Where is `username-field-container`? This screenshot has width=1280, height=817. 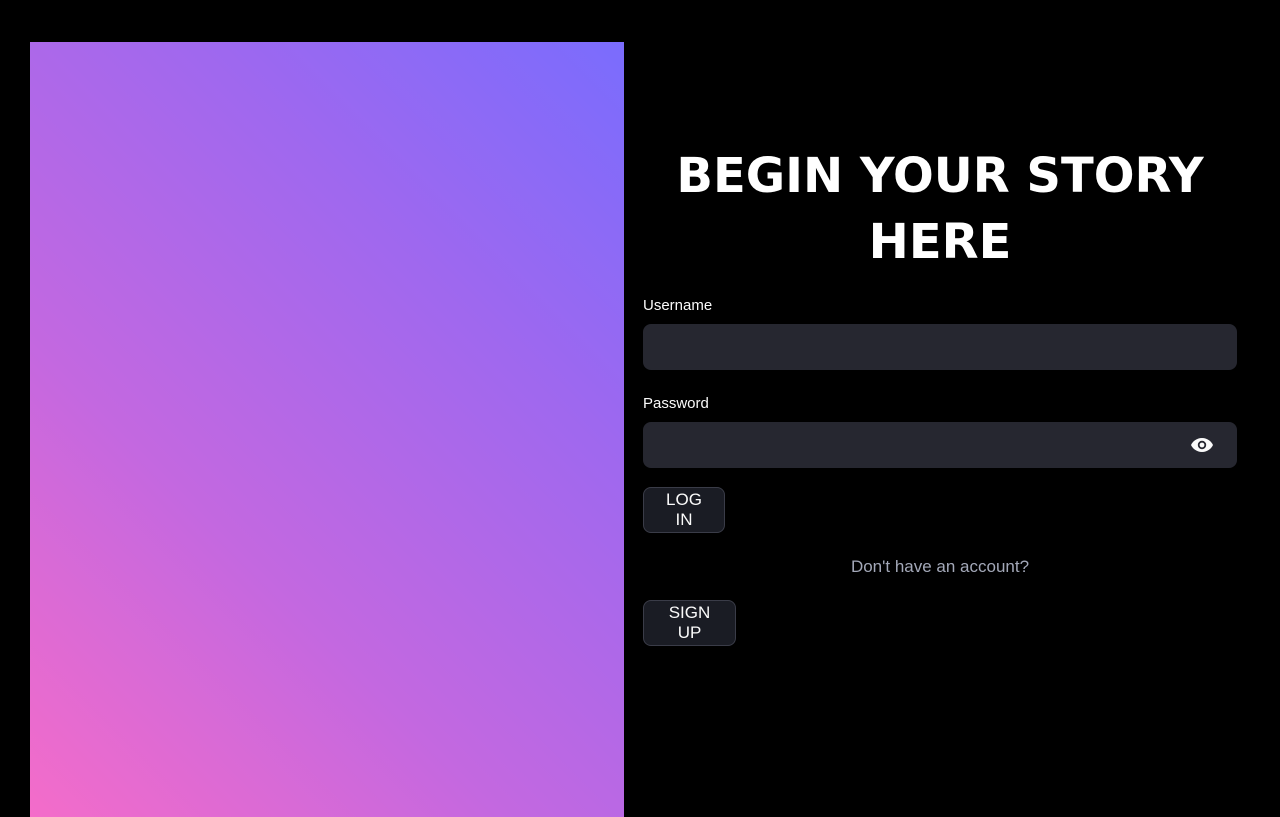 username-field-container is located at coordinates (940, 347).